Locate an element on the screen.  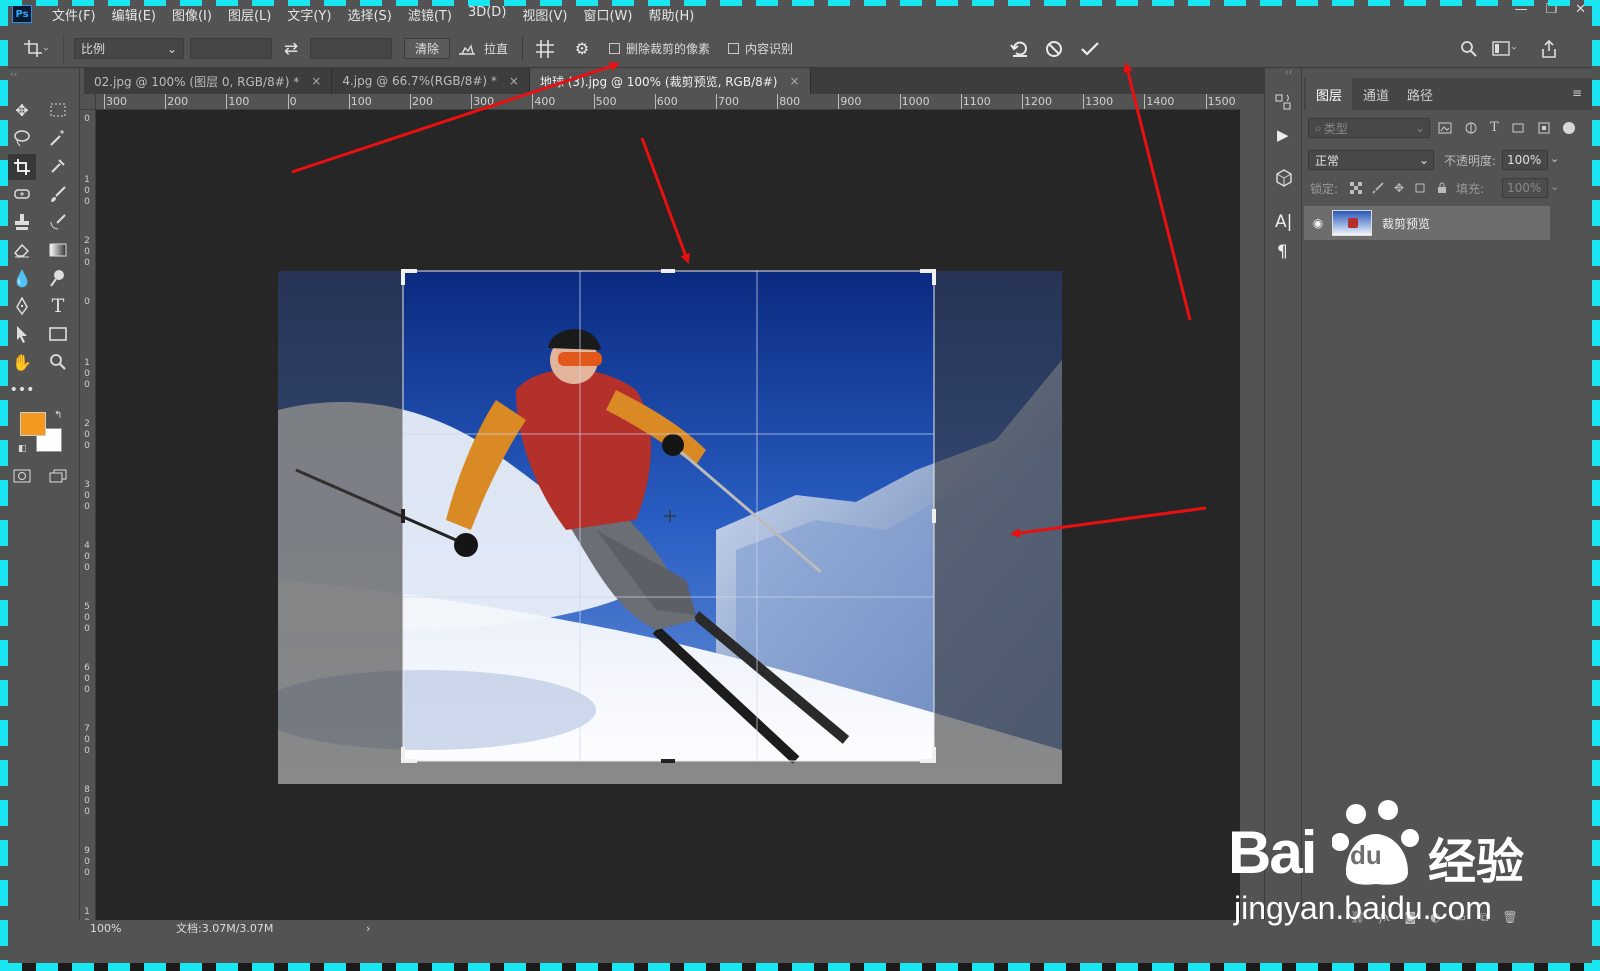
lock-position-icon: ✥ is located at coordinates (1399, 188).